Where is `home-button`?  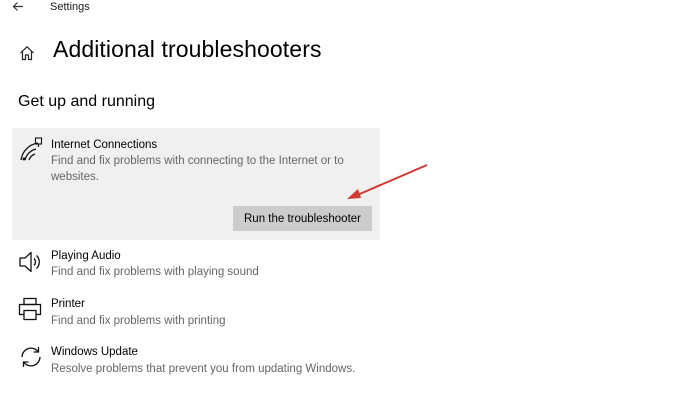
home-button is located at coordinates (27, 53).